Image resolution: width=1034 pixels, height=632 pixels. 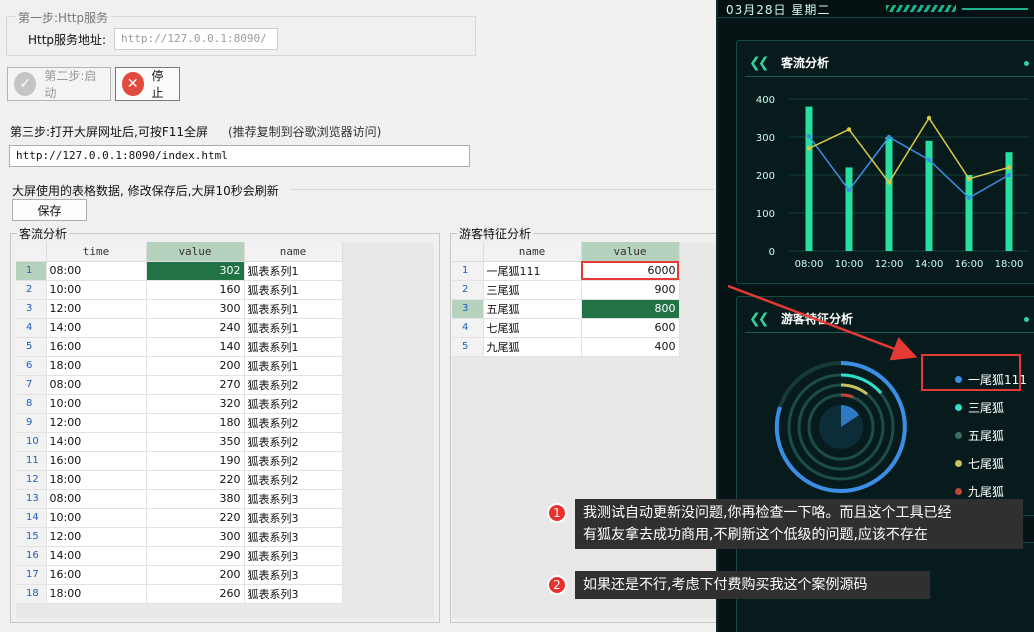 What do you see at coordinates (532, 328) in the screenshot?
I see `cell-name: 七尾狐` at bounding box center [532, 328].